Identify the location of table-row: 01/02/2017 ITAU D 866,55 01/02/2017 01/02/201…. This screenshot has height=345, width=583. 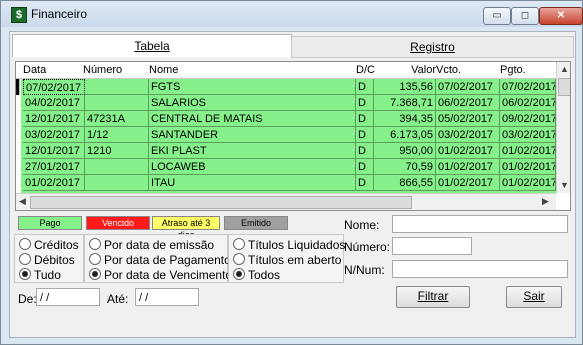
(288, 183).